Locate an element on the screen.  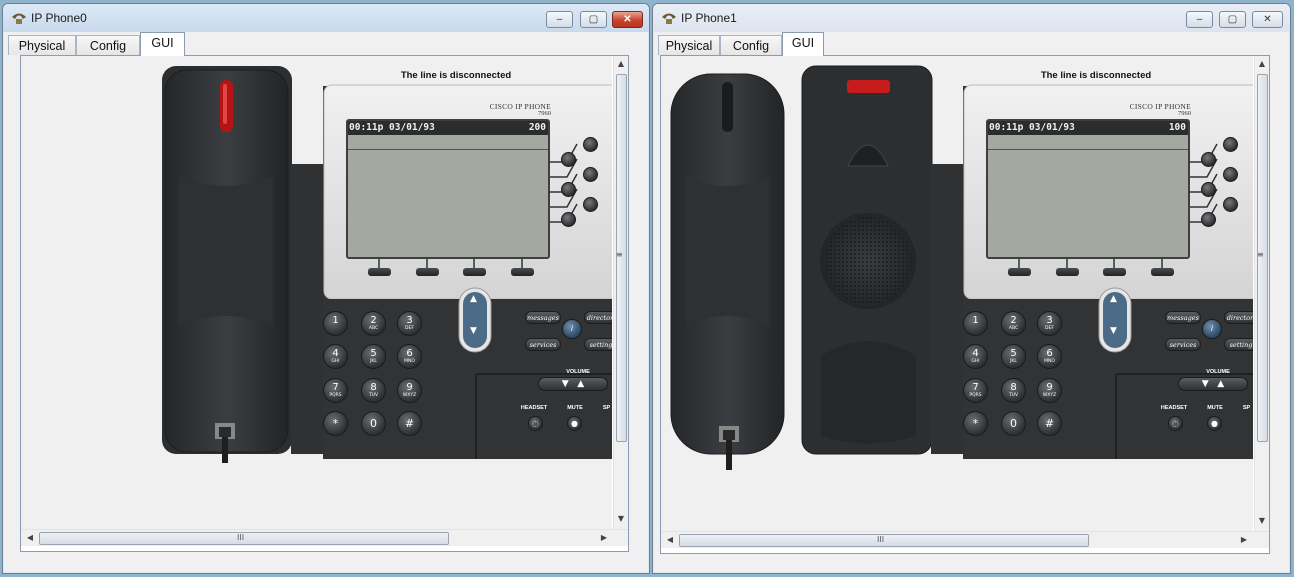
mute-icon: ● is located at coordinates (1214, 423).